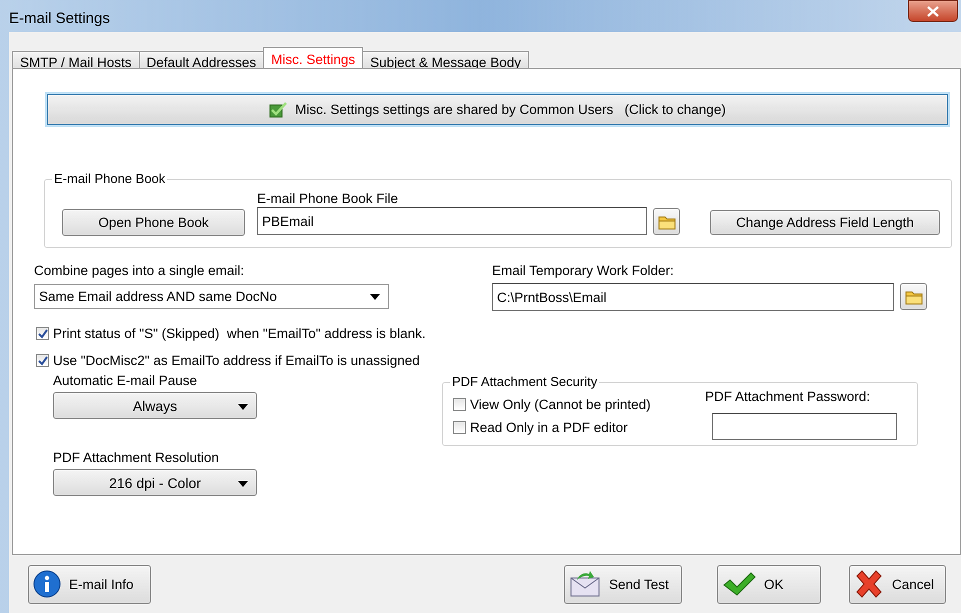 This screenshot has width=961, height=613. I want to click on phone-book-file-field: PBEmail, so click(452, 221).